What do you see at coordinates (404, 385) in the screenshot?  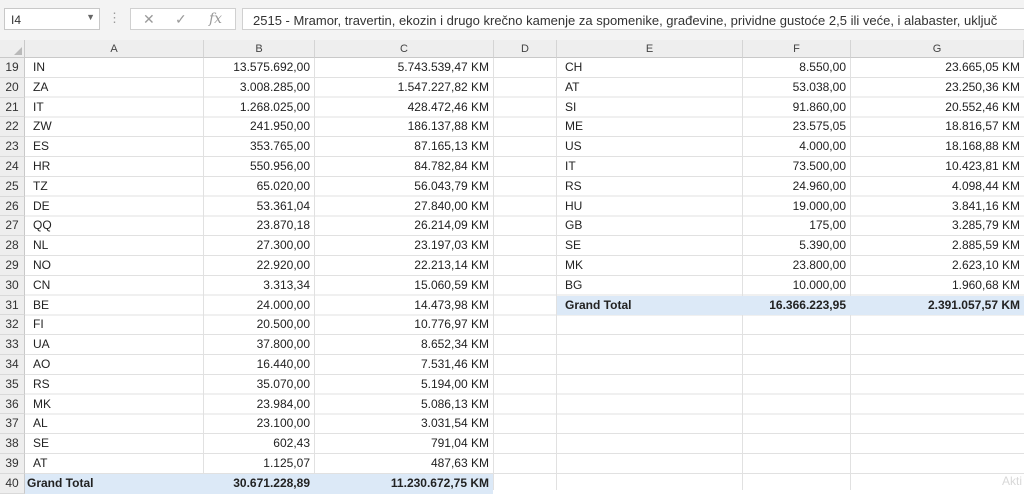 I see `value-cell: 5.194,00 KM` at bounding box center [404, 385].